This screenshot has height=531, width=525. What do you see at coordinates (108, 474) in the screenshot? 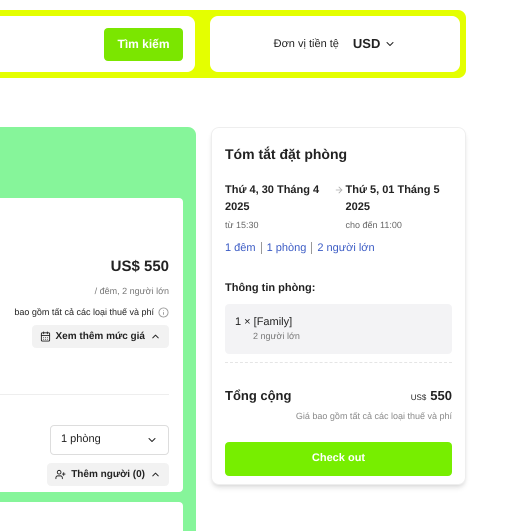
I see `add-guests-button: Thêm người (0)` at bounding box center [108, 474].